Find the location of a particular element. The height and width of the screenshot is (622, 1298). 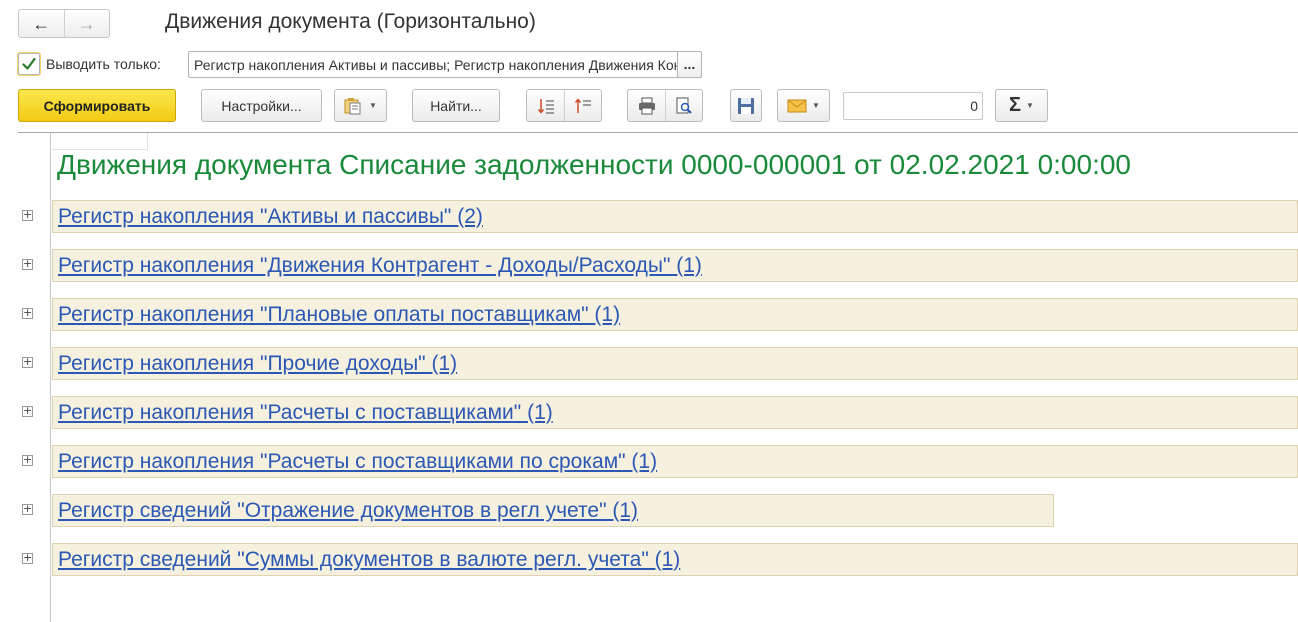

sum-value-field: 0 is located at coordinates (913, 106).